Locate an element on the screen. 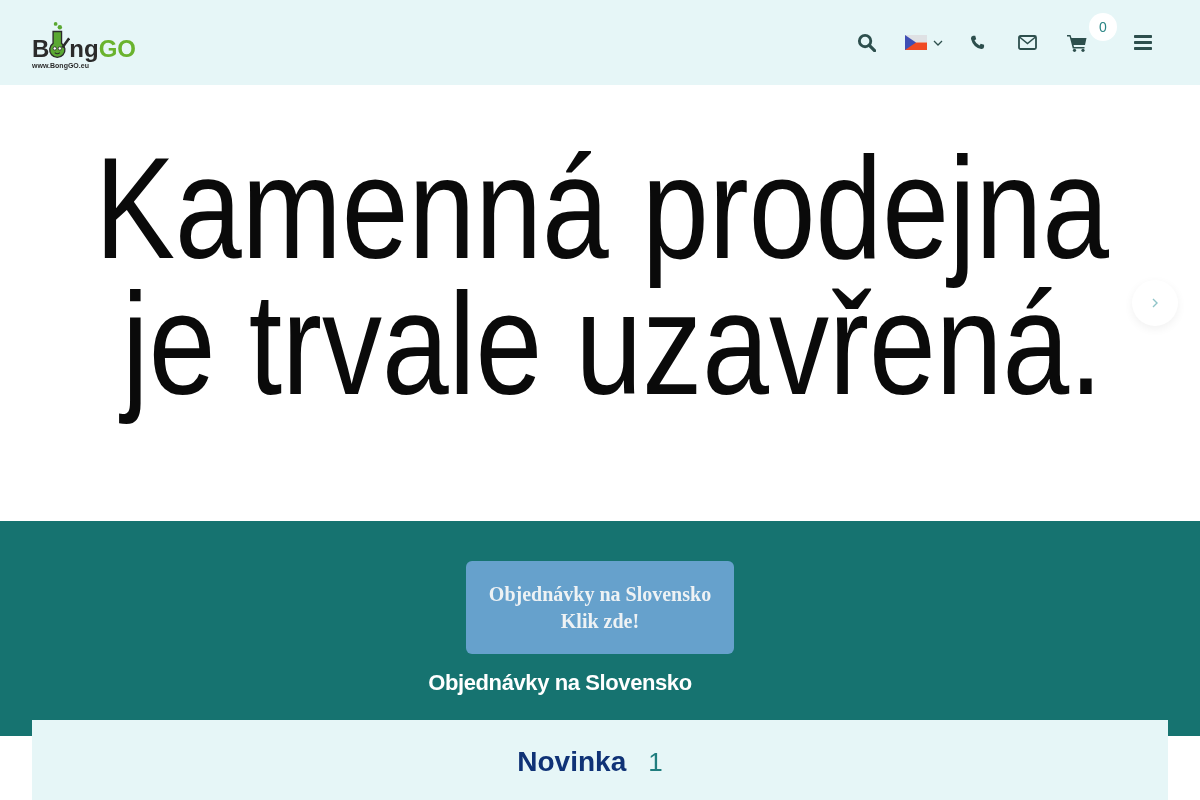  bong-icon is located at coordinates (59, 39).